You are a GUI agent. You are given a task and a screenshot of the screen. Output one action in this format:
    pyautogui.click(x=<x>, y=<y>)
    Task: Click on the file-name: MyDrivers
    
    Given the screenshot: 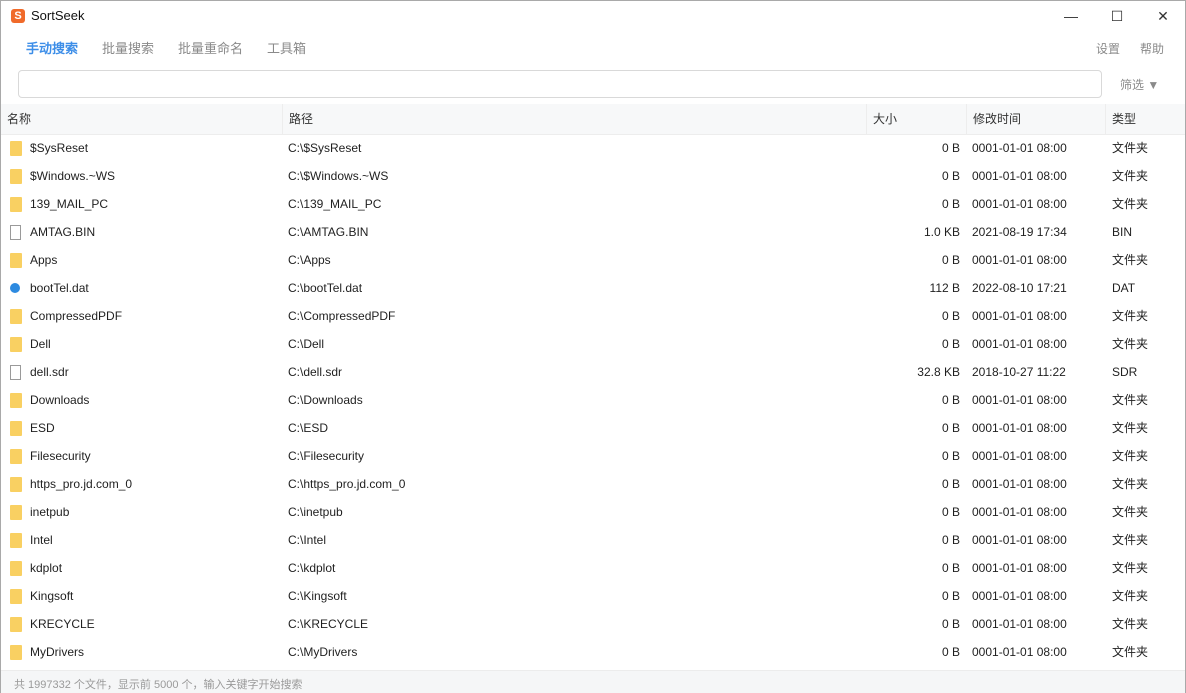 What is the action you would take?
    pyautogui.click(x=57, y=652)
    